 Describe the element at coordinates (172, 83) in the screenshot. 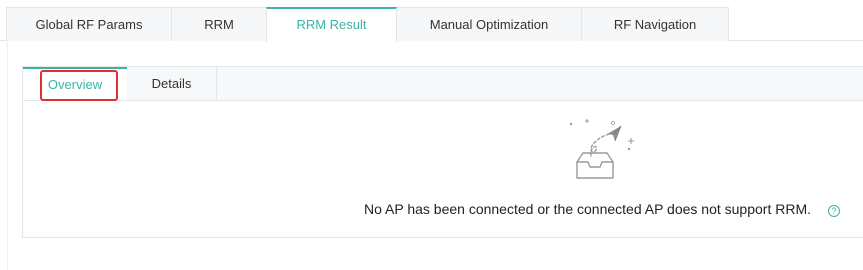

I see `tab-details: Details` at that location.